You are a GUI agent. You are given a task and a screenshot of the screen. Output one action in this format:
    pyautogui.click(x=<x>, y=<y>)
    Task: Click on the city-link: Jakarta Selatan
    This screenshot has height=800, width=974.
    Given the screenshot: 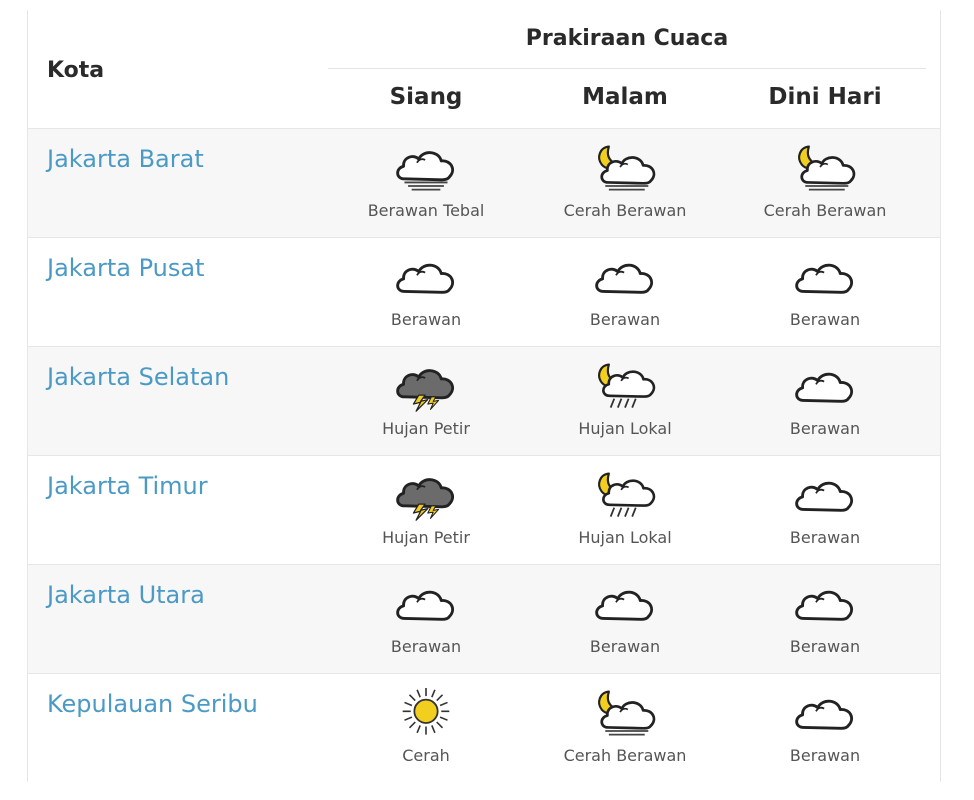 What is the action you would take?
    pyautogui.click(x=138, y=377)
    